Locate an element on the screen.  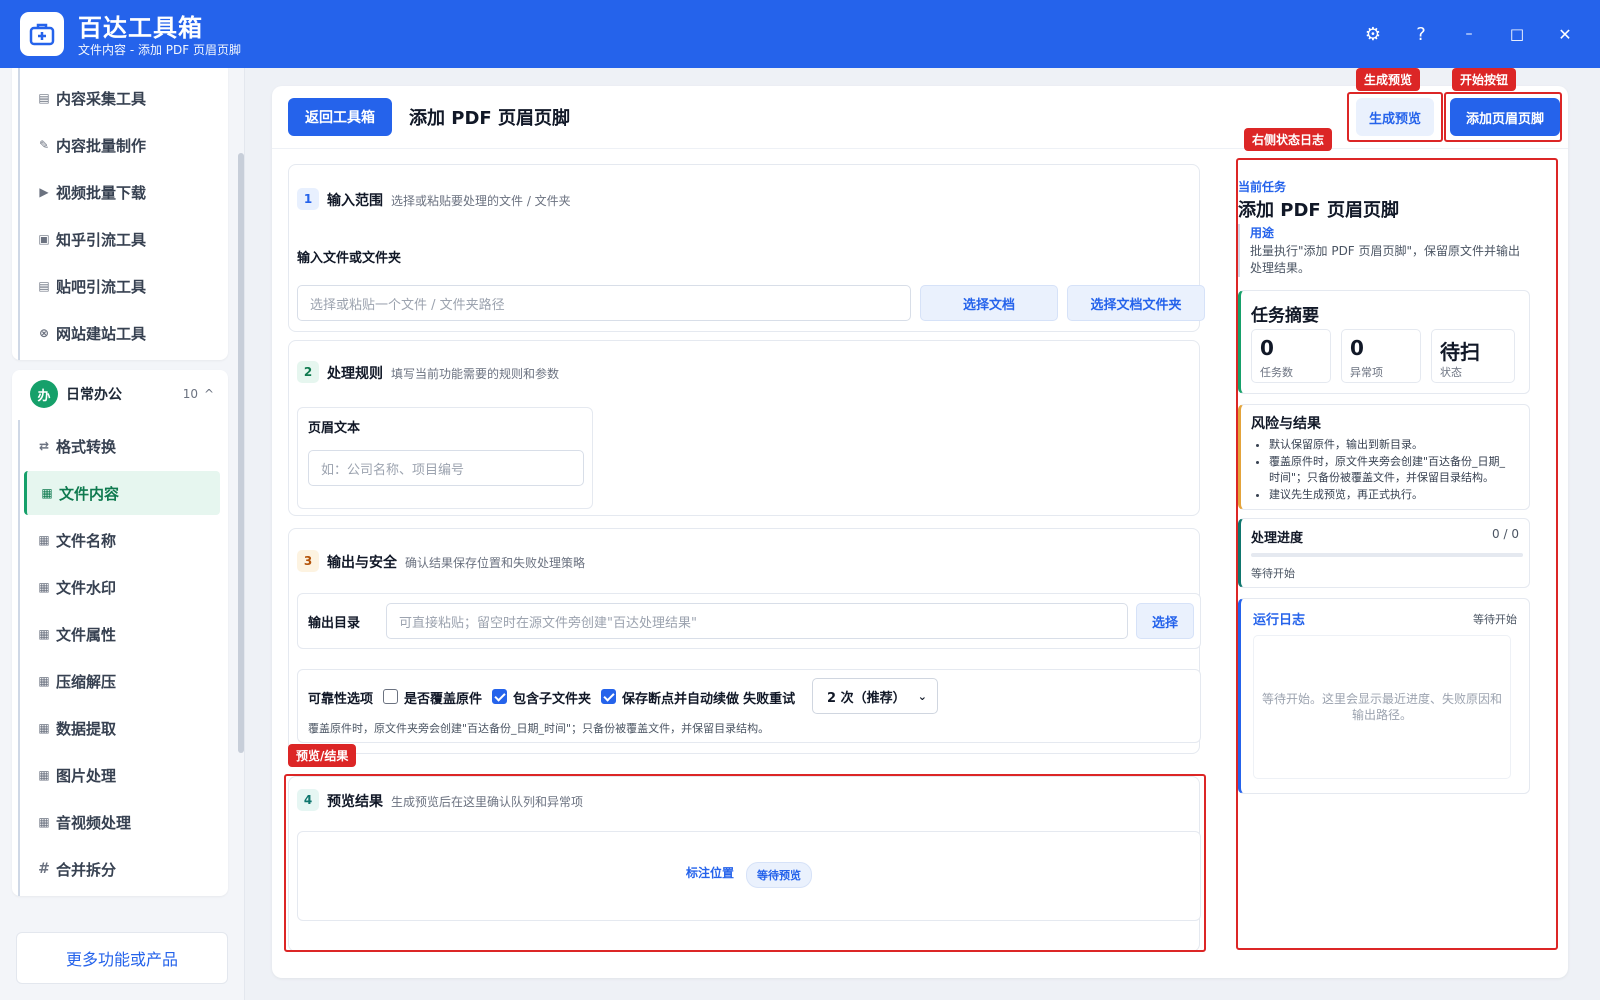
annotation-preview-result-box is located at coordinates (745, 863).